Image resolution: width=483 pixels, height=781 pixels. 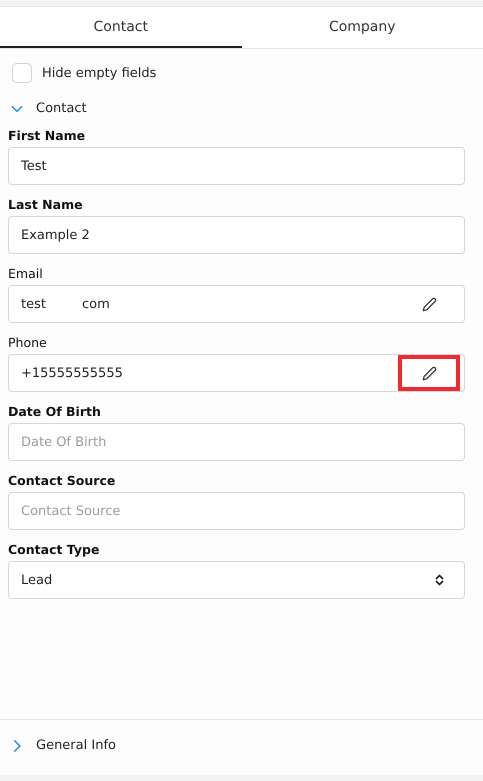 What do you see at coordinates (26, 273) in the screenshot?
I see `field-label: Email` at bounding box center [26, 273].